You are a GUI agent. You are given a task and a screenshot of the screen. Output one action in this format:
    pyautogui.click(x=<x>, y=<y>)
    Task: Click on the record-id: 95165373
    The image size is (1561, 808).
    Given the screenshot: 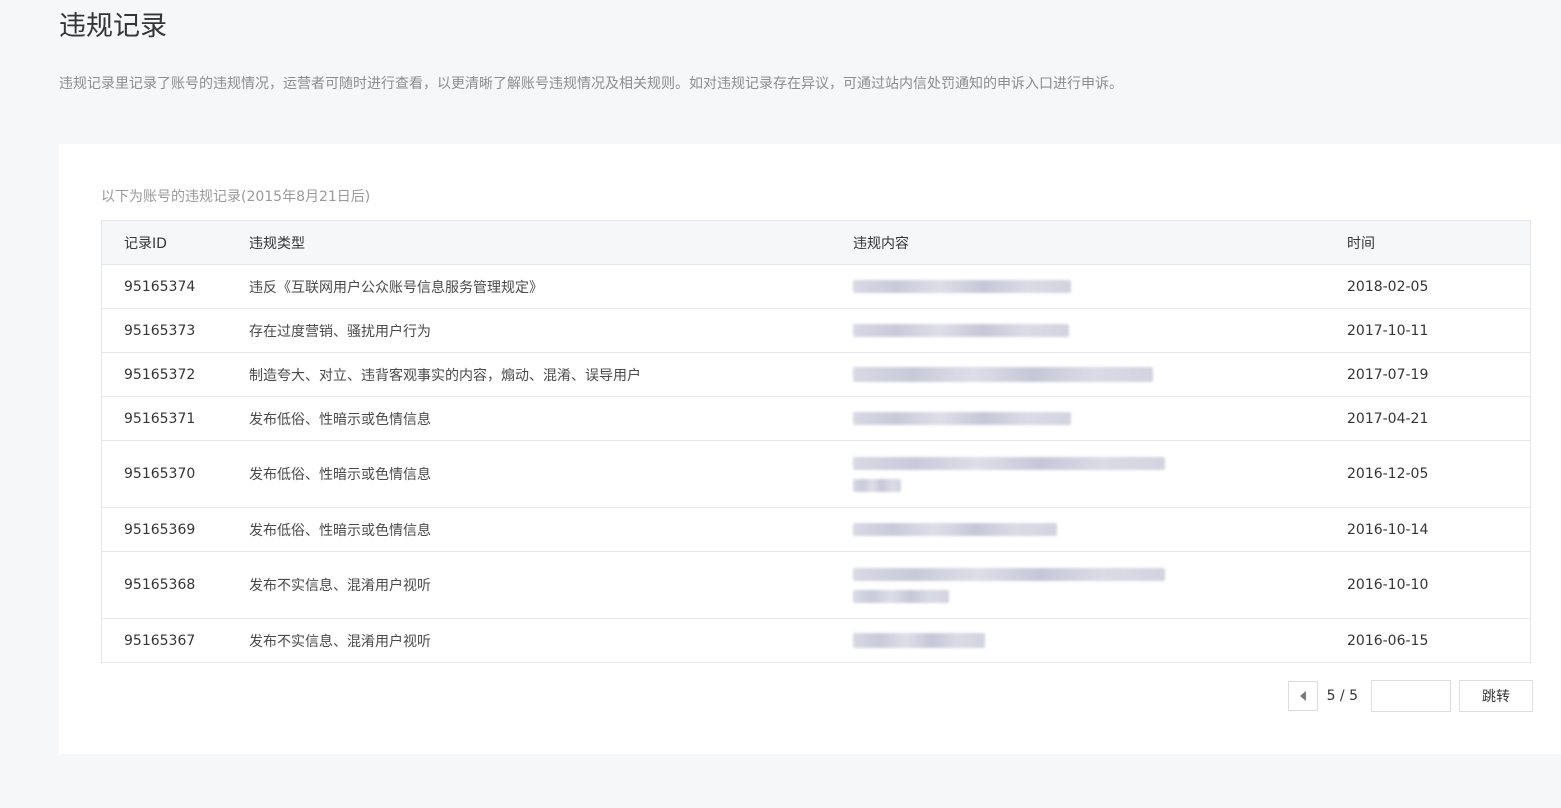 What is the action you would take?
    pyautogui.click(x=175, y=330)
    